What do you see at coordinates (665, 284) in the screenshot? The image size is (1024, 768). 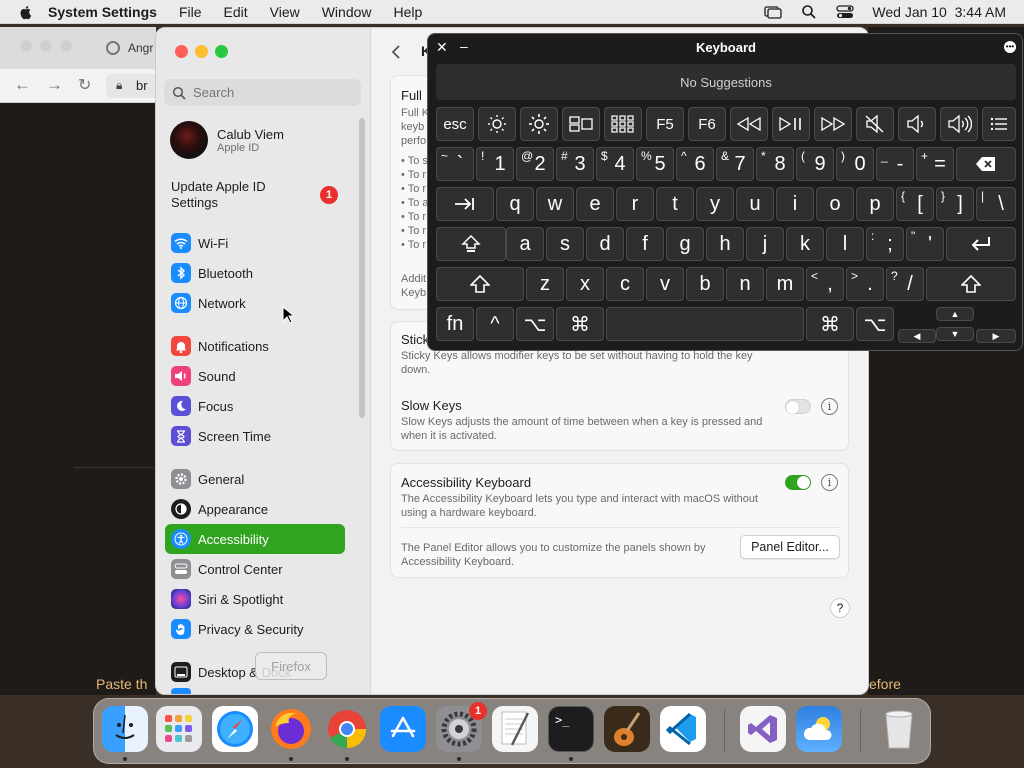 I see `key-v: v` at bounding box center [665, 284].